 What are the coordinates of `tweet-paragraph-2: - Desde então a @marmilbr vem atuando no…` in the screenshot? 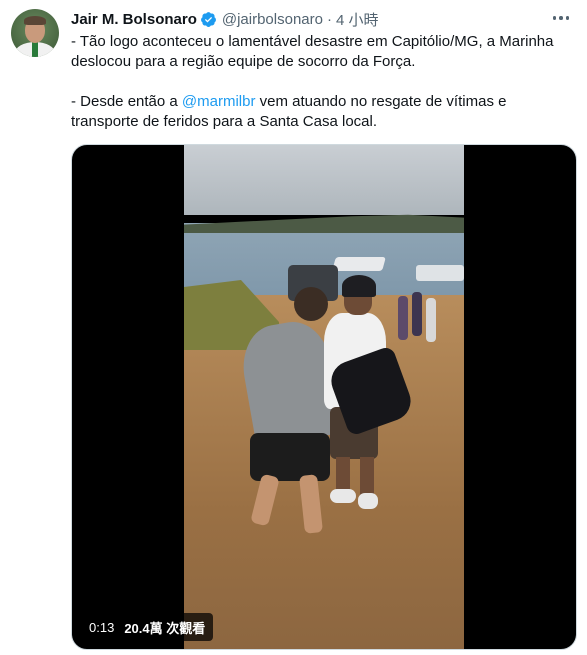 It's located at (324, 112).